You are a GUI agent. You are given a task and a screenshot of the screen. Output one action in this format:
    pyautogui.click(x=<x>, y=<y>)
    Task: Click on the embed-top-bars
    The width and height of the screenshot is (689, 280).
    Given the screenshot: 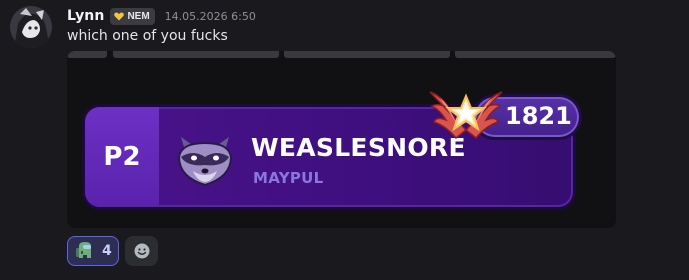 What is the action you would take?
    pyautogui.click(x=341, y=54)
    